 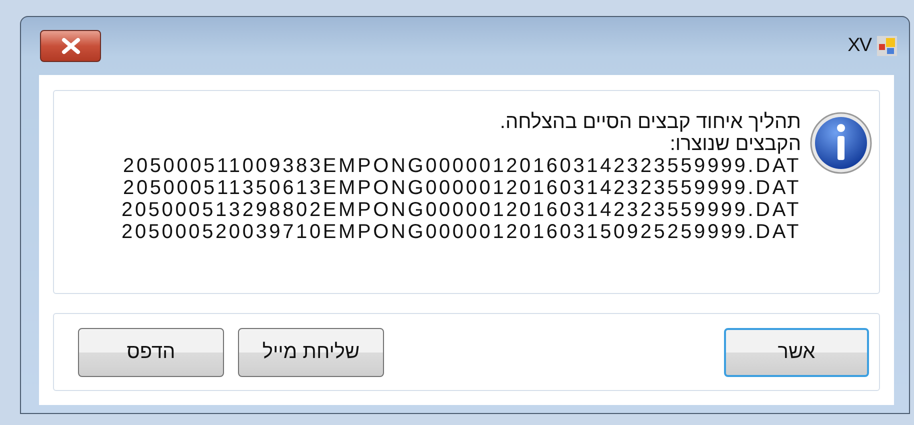 I want to click on dialog-button: הדפס, so click(x=151, y=352).